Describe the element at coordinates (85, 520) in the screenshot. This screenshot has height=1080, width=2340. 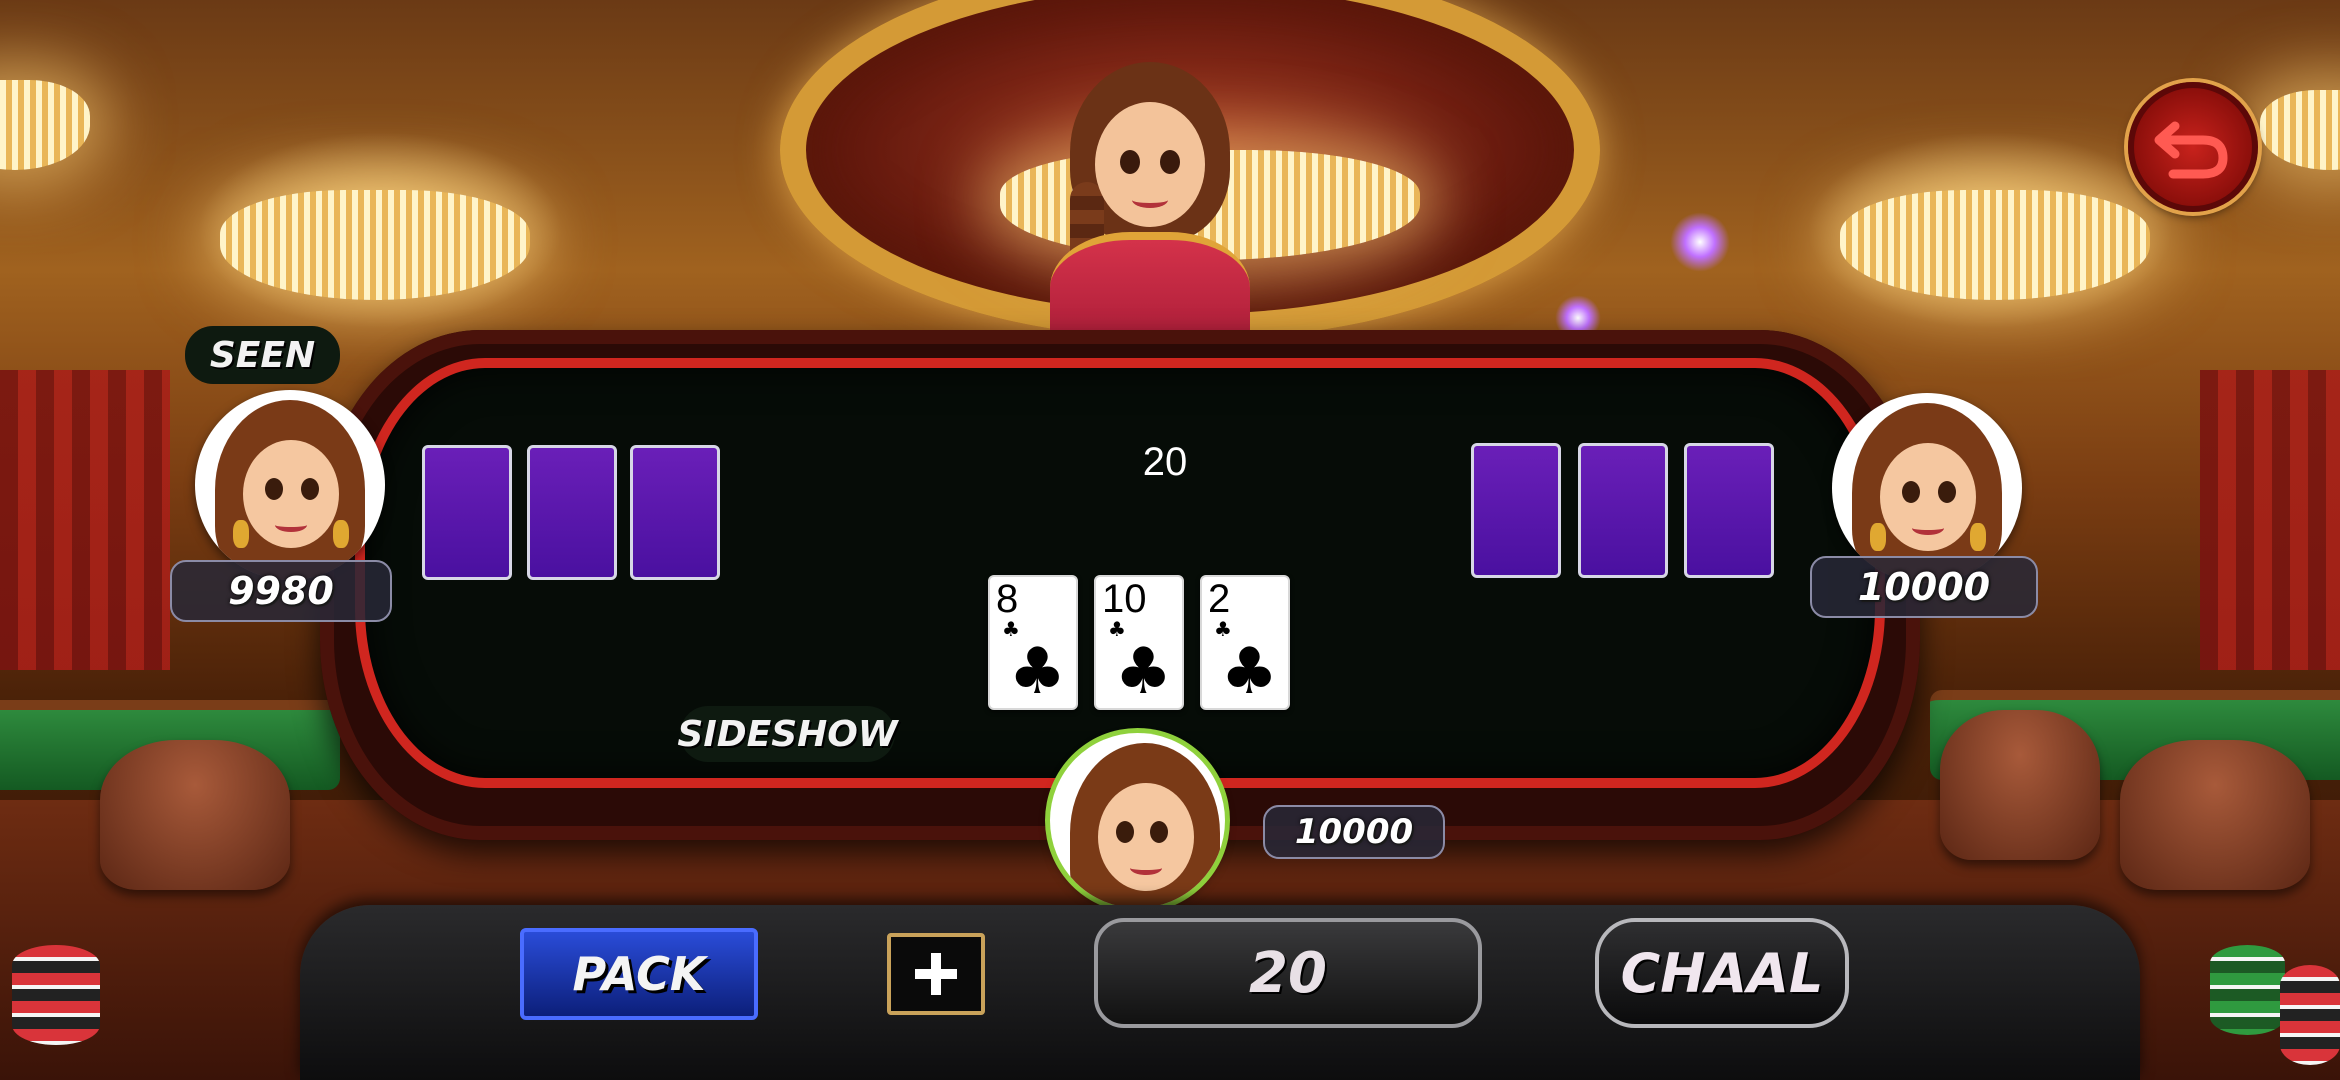
I see `curtain-left` at that location.